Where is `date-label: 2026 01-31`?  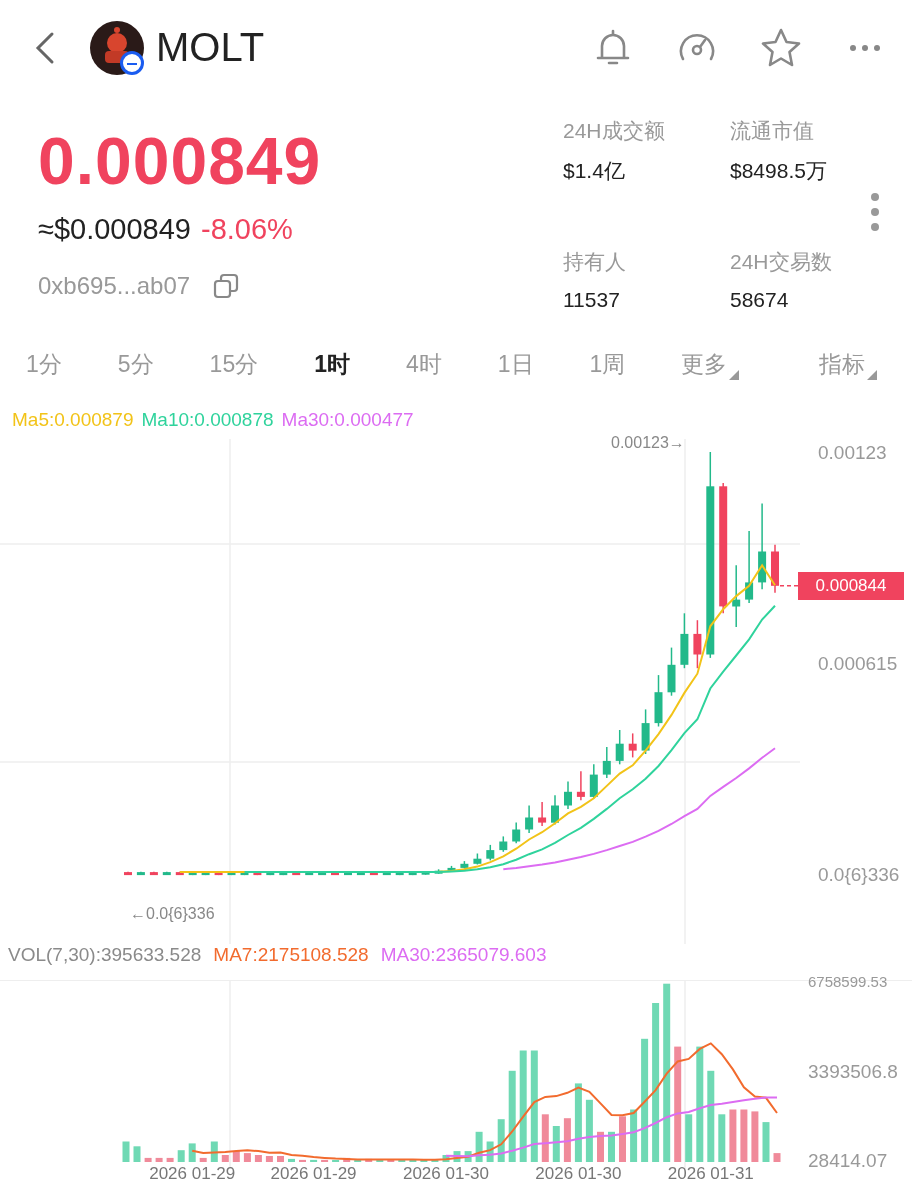
date-label: 2026 01-31 is located at coordinates (710, 1174).